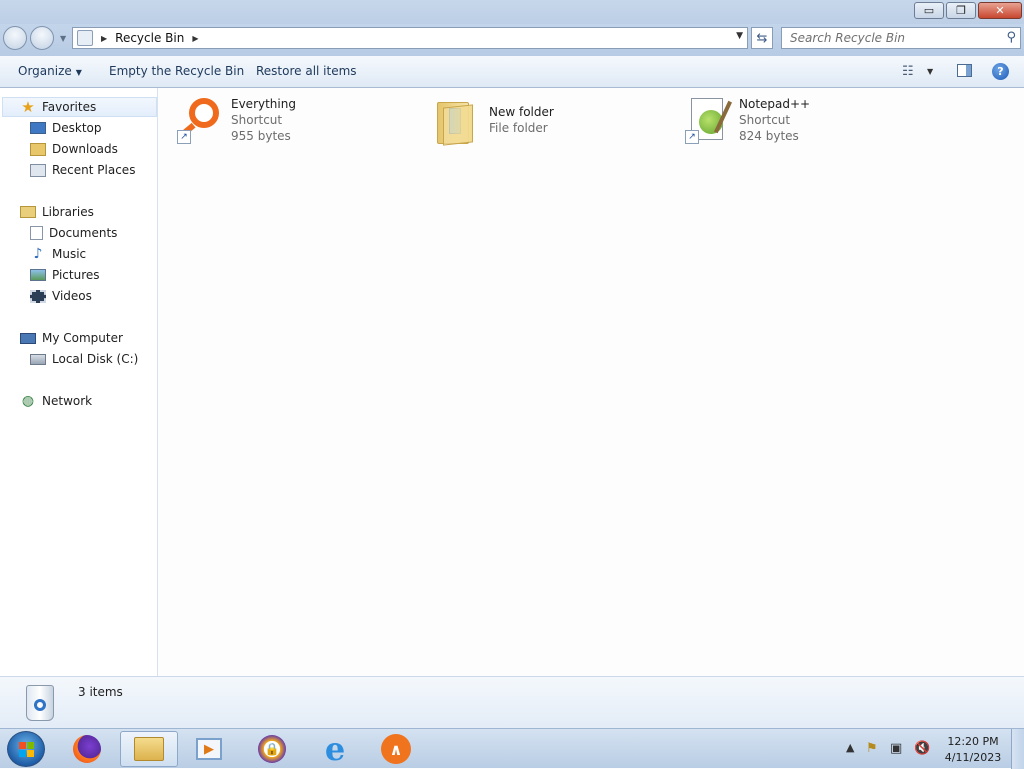  Describe the element at coordinates (1000, 10) in the screenshot. I see `close-button: ✕` at that location.